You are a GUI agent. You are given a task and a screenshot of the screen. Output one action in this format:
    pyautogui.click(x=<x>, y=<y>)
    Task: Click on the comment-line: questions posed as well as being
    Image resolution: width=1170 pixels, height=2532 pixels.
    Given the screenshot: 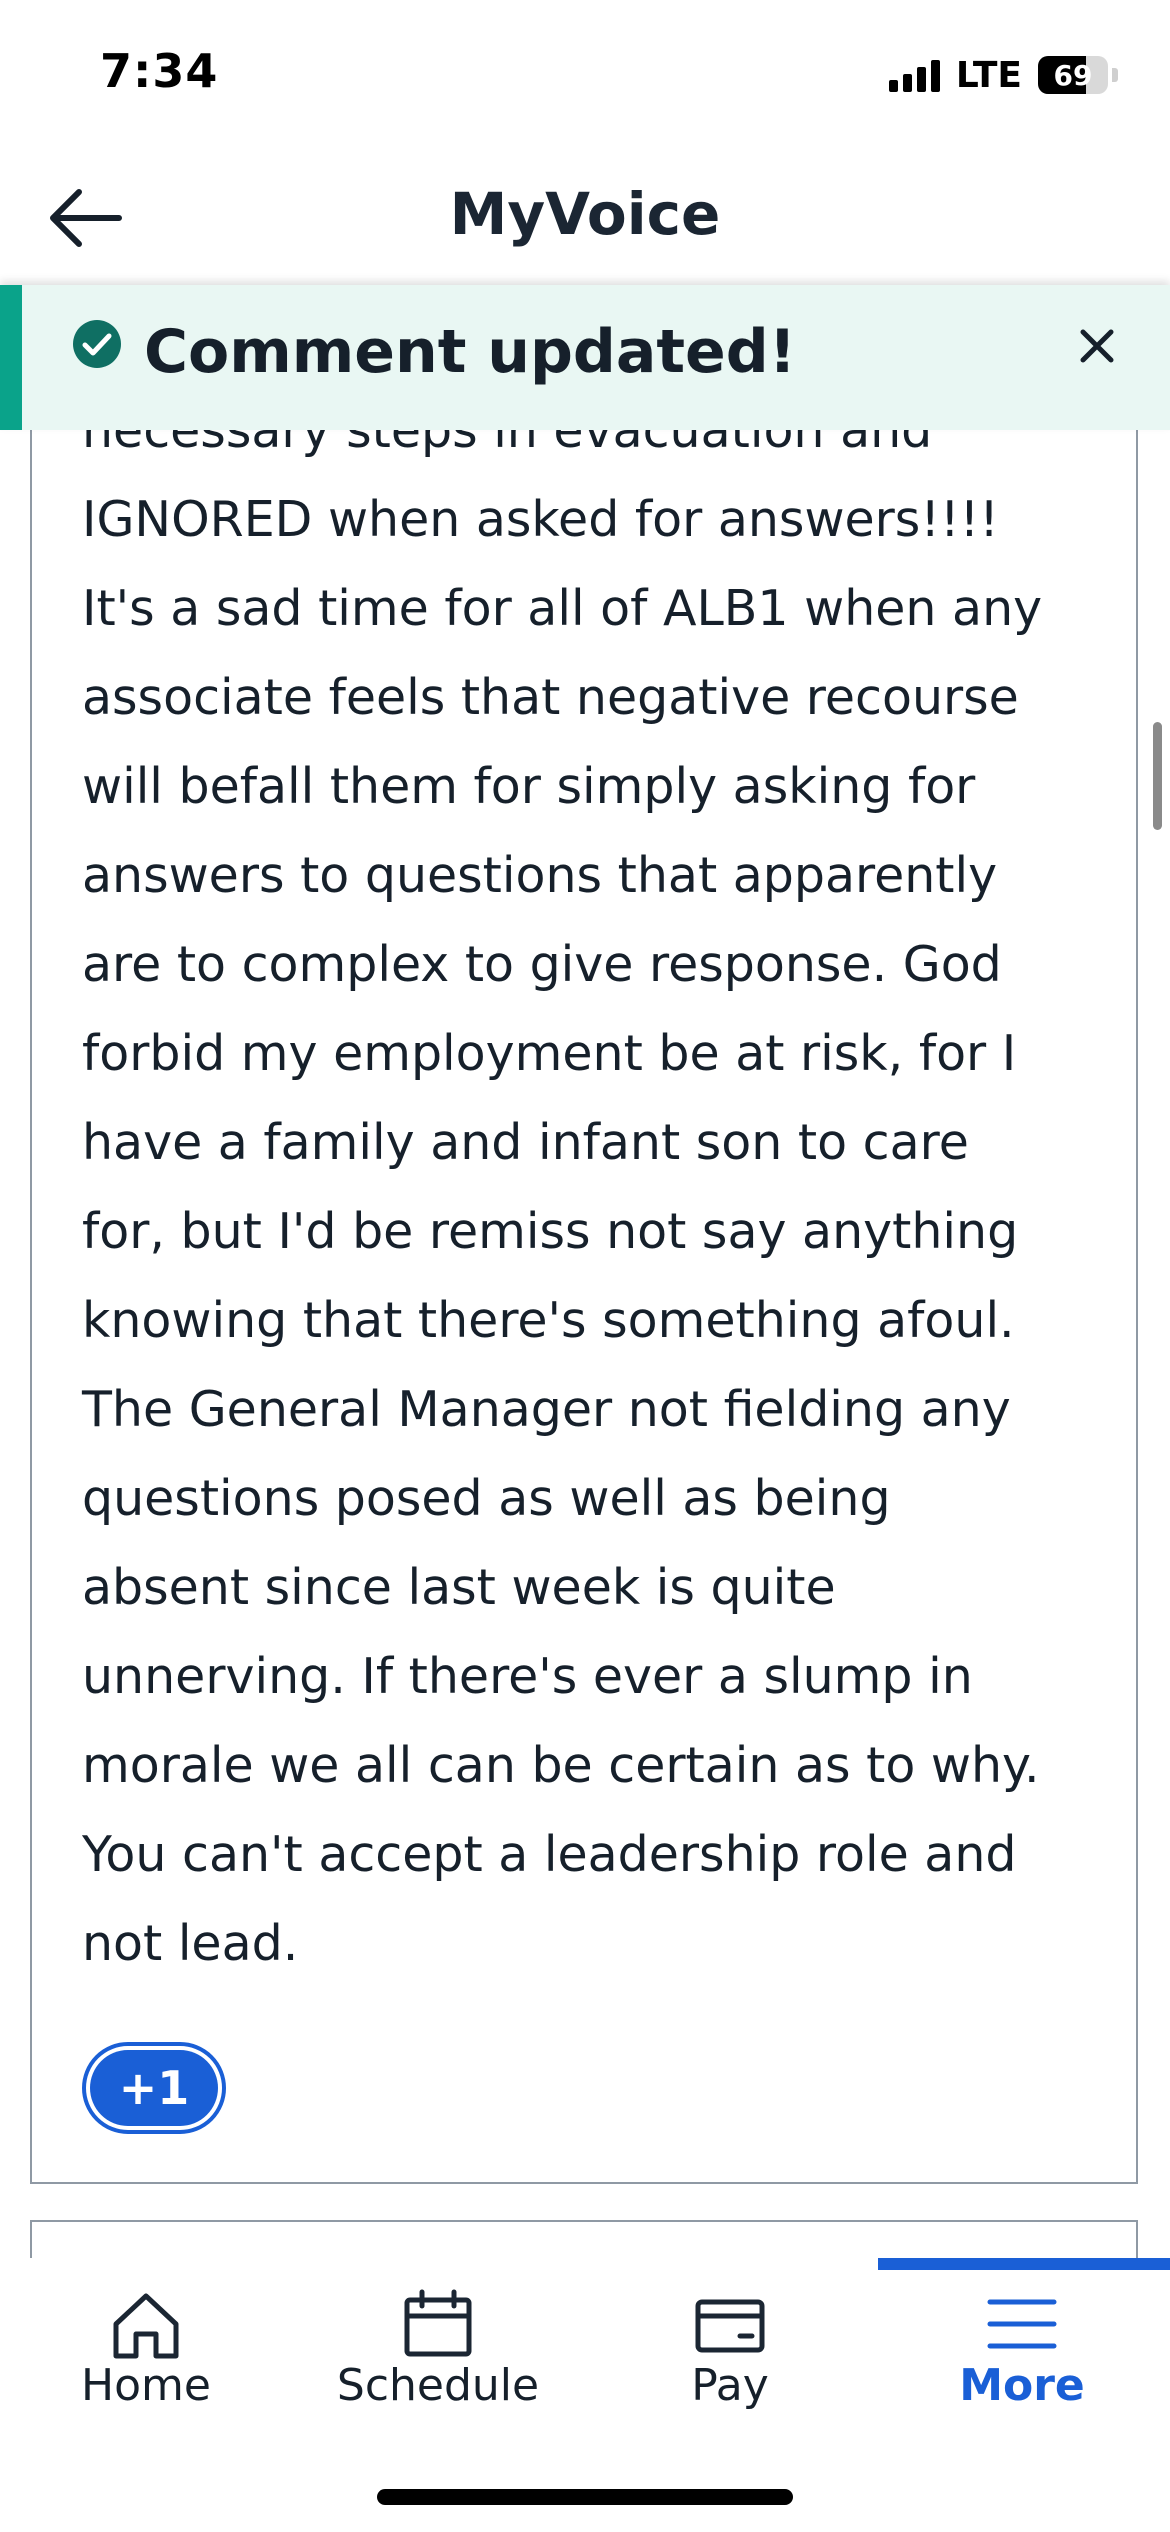 What is the action you would take?
    pyautogui.click(x=486, y=1498)
    